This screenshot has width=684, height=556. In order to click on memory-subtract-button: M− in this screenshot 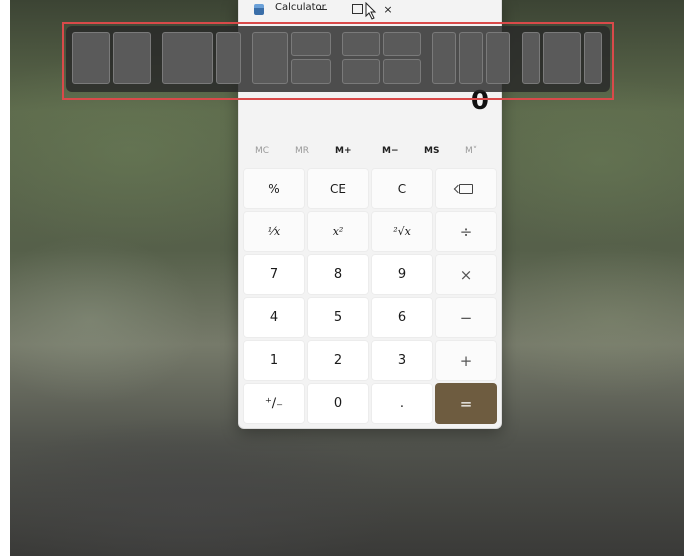, I will do `click(390, 151)`.